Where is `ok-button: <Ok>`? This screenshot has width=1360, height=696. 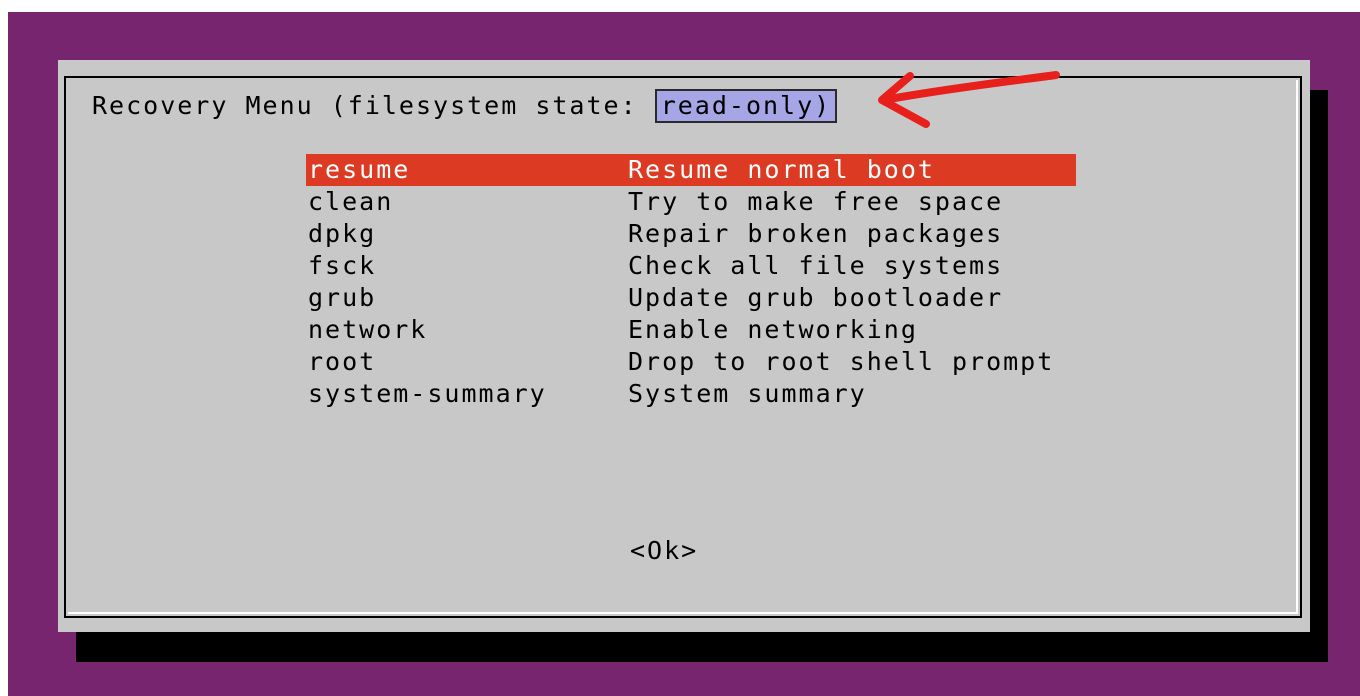 ok-button: <Ok> is located at coordinates (664, 551).